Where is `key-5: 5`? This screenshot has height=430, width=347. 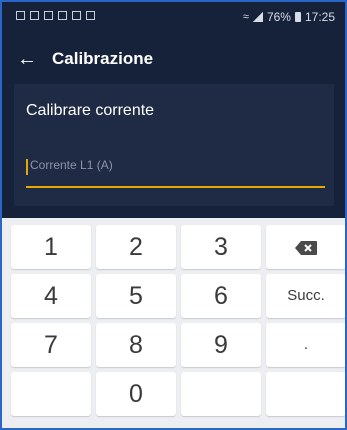 key-5: 5 is located at coordinates (136, 296).